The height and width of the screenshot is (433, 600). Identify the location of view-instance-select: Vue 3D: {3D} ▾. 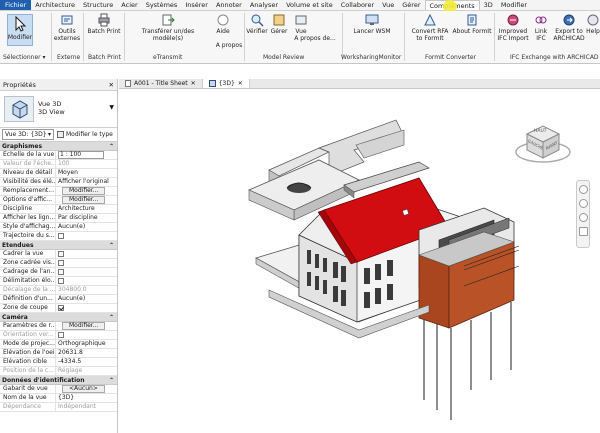
(28, 134).